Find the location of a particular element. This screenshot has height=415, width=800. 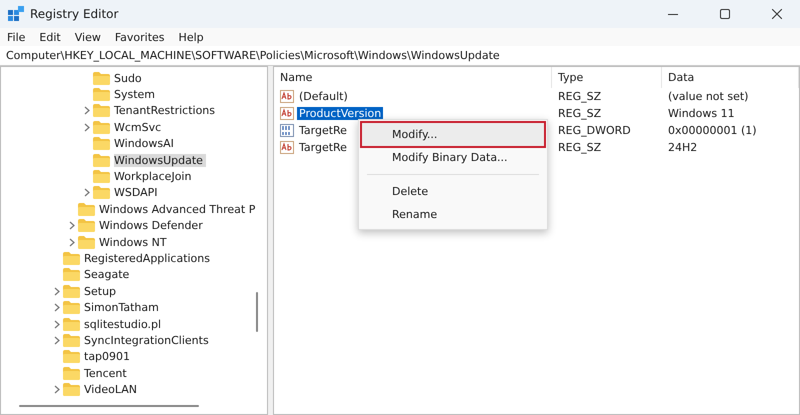

table-cell-text: 0x00000001 (1) is located at coordinates (712, 131).